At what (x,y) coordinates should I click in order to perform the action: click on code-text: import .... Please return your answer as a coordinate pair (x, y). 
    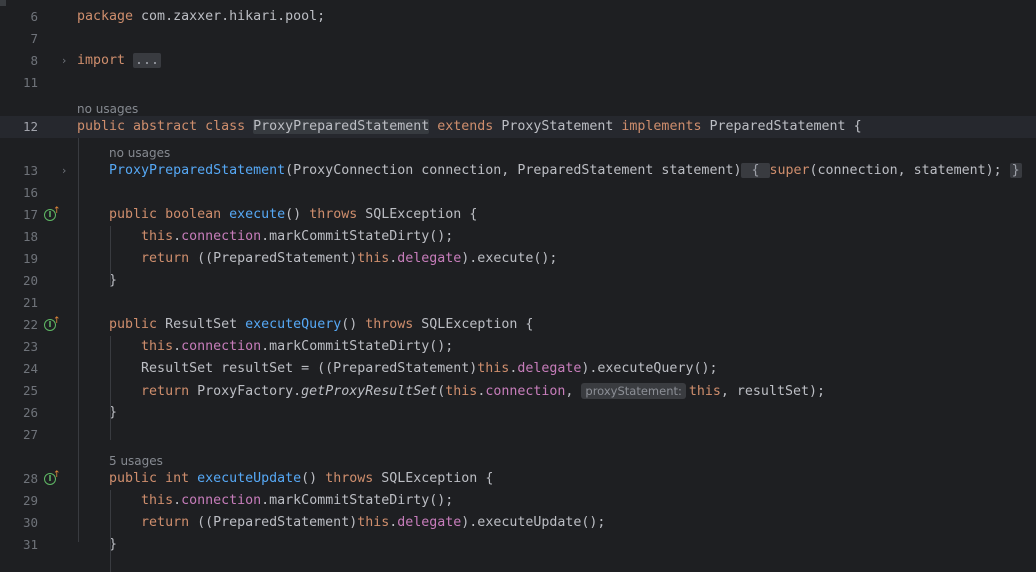
    Looking at the image, I should click on (119, 61).